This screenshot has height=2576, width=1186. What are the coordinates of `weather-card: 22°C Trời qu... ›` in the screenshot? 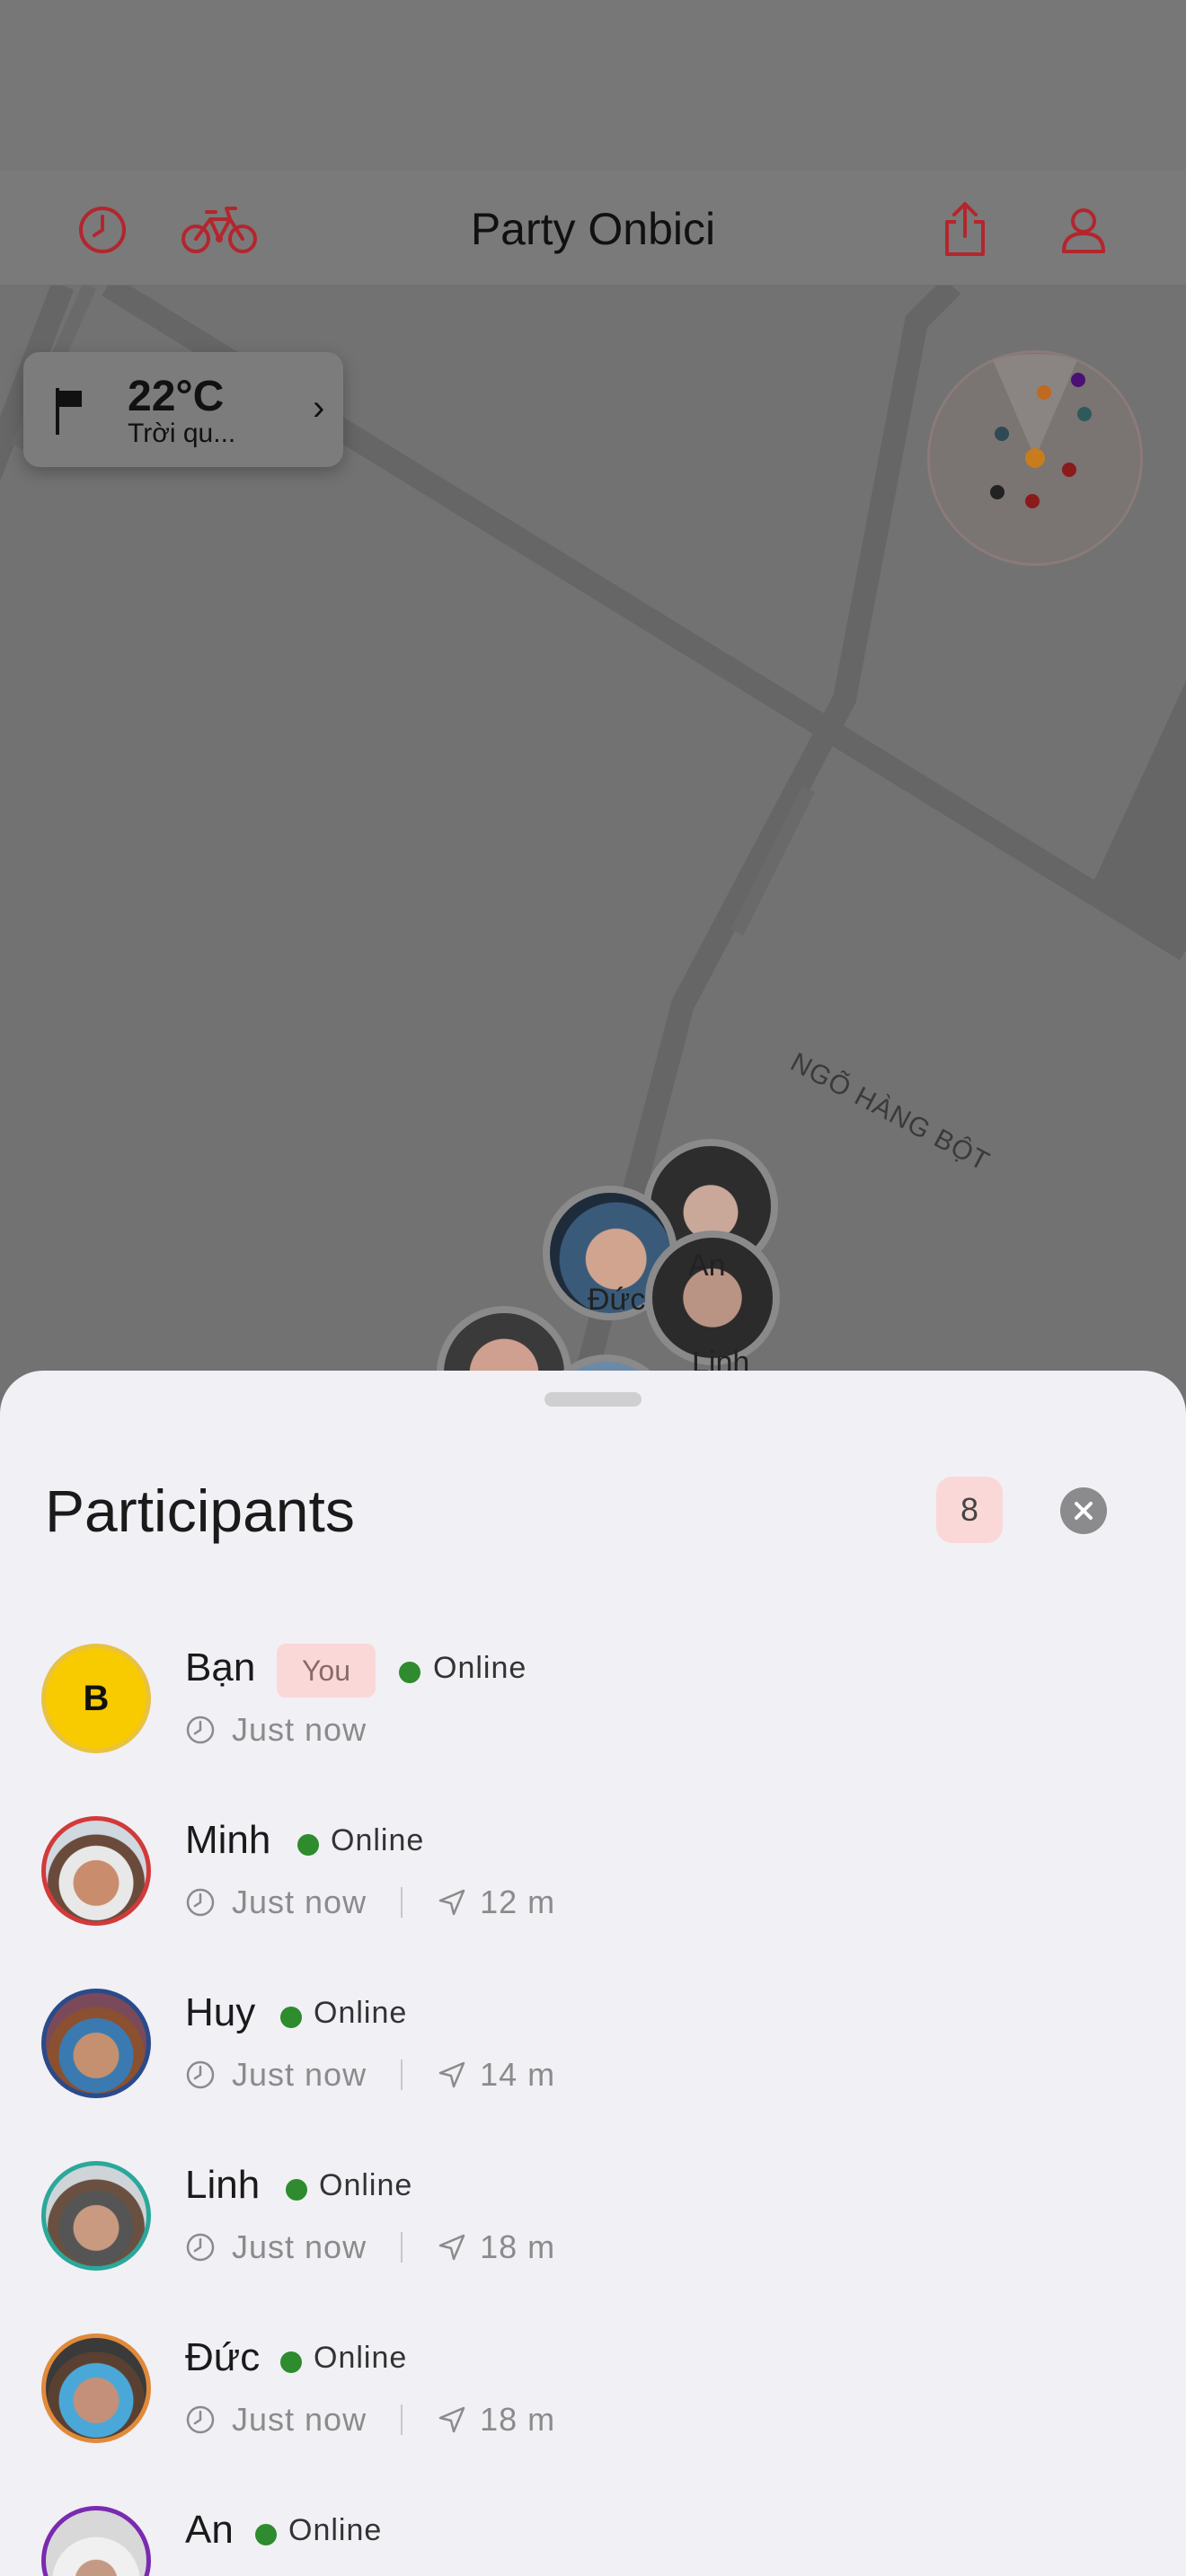 It's located at (183, 409).